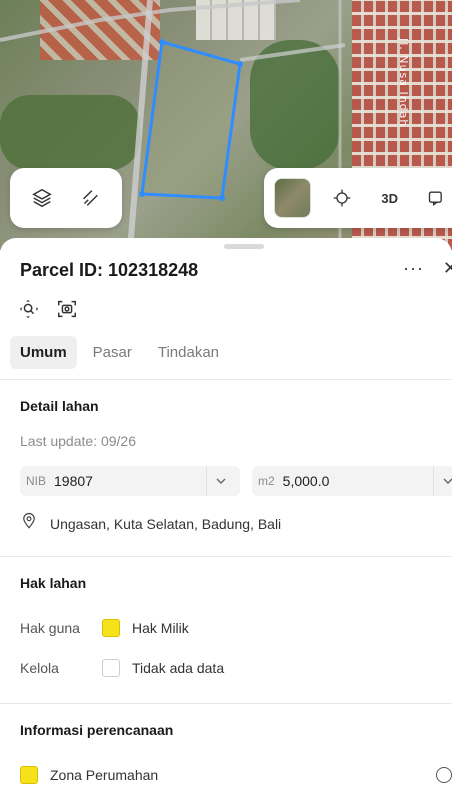  What do you see at coordinates (109, 269) in the screenshot?
I see `parcel-title: Parcel ID: 102318248` at bounding box center [109, 269].